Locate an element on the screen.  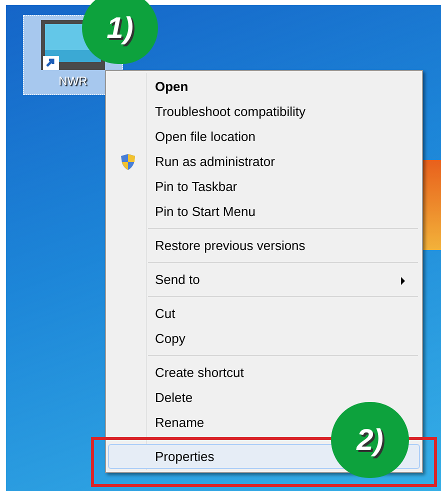
menu-item: Pin to Start Menu is located at coordinates (264, 211).